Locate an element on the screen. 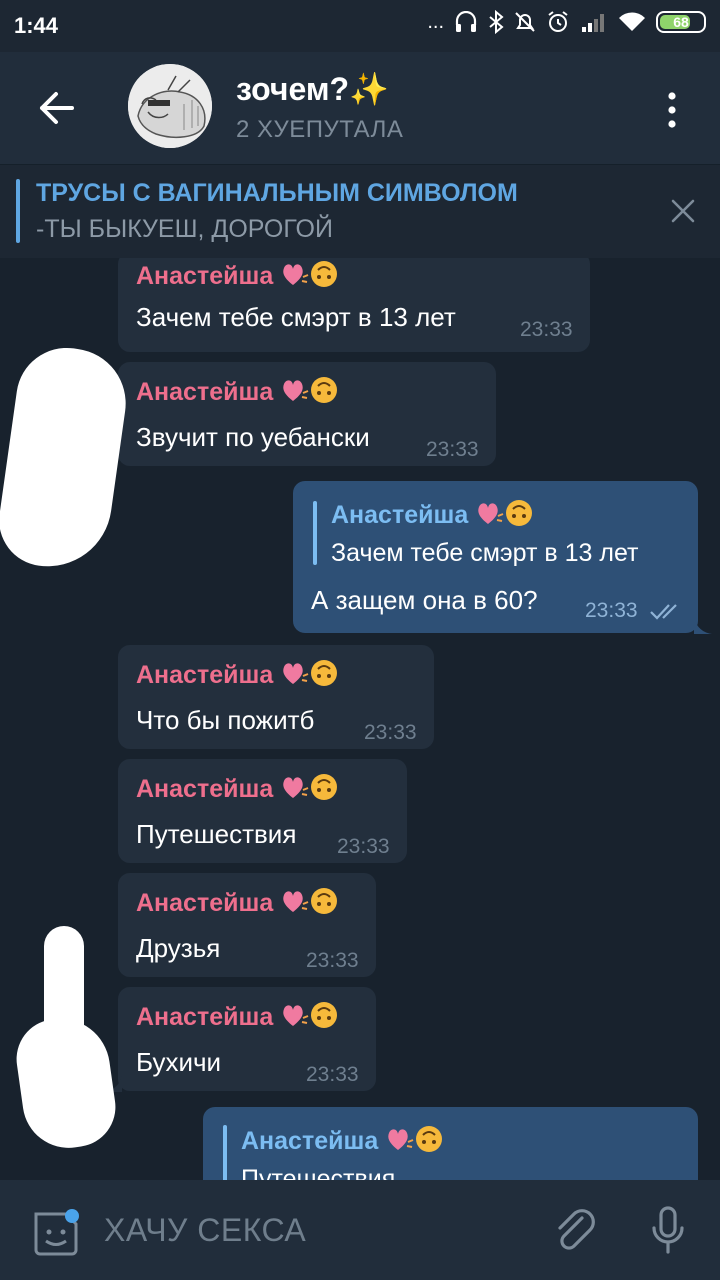  message-bubble: Анастейша Бухичи 23:33 is located at coordinates (247, 1039).